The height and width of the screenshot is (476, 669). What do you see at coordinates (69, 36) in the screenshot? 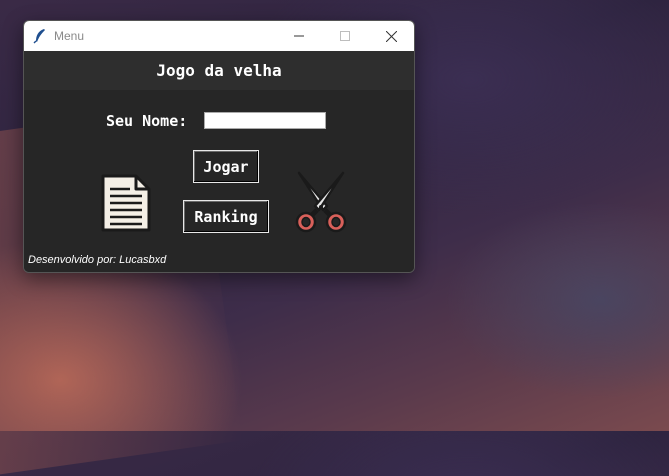
I see `window-title: Menu` at bounding box center [69, 36].